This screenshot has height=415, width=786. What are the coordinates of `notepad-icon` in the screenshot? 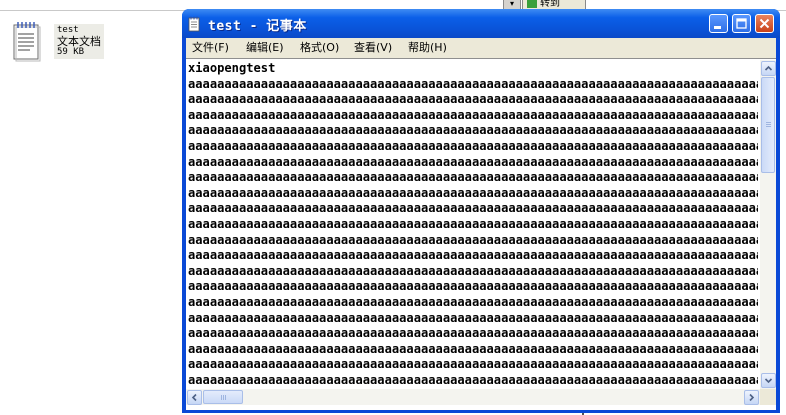 It's located at (194, 24).